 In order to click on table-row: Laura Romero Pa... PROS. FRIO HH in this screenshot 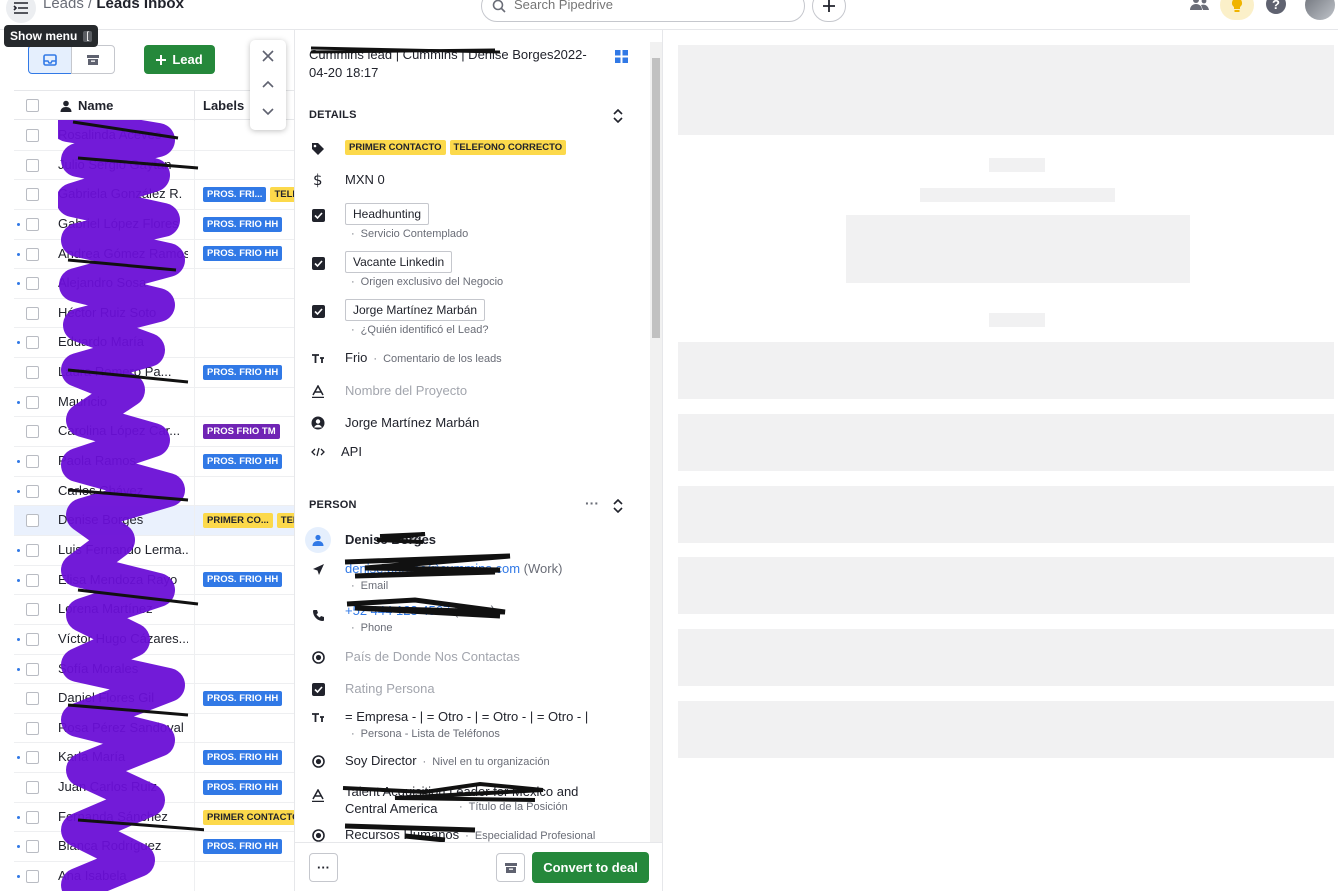, I will do `click(154, 373)`.